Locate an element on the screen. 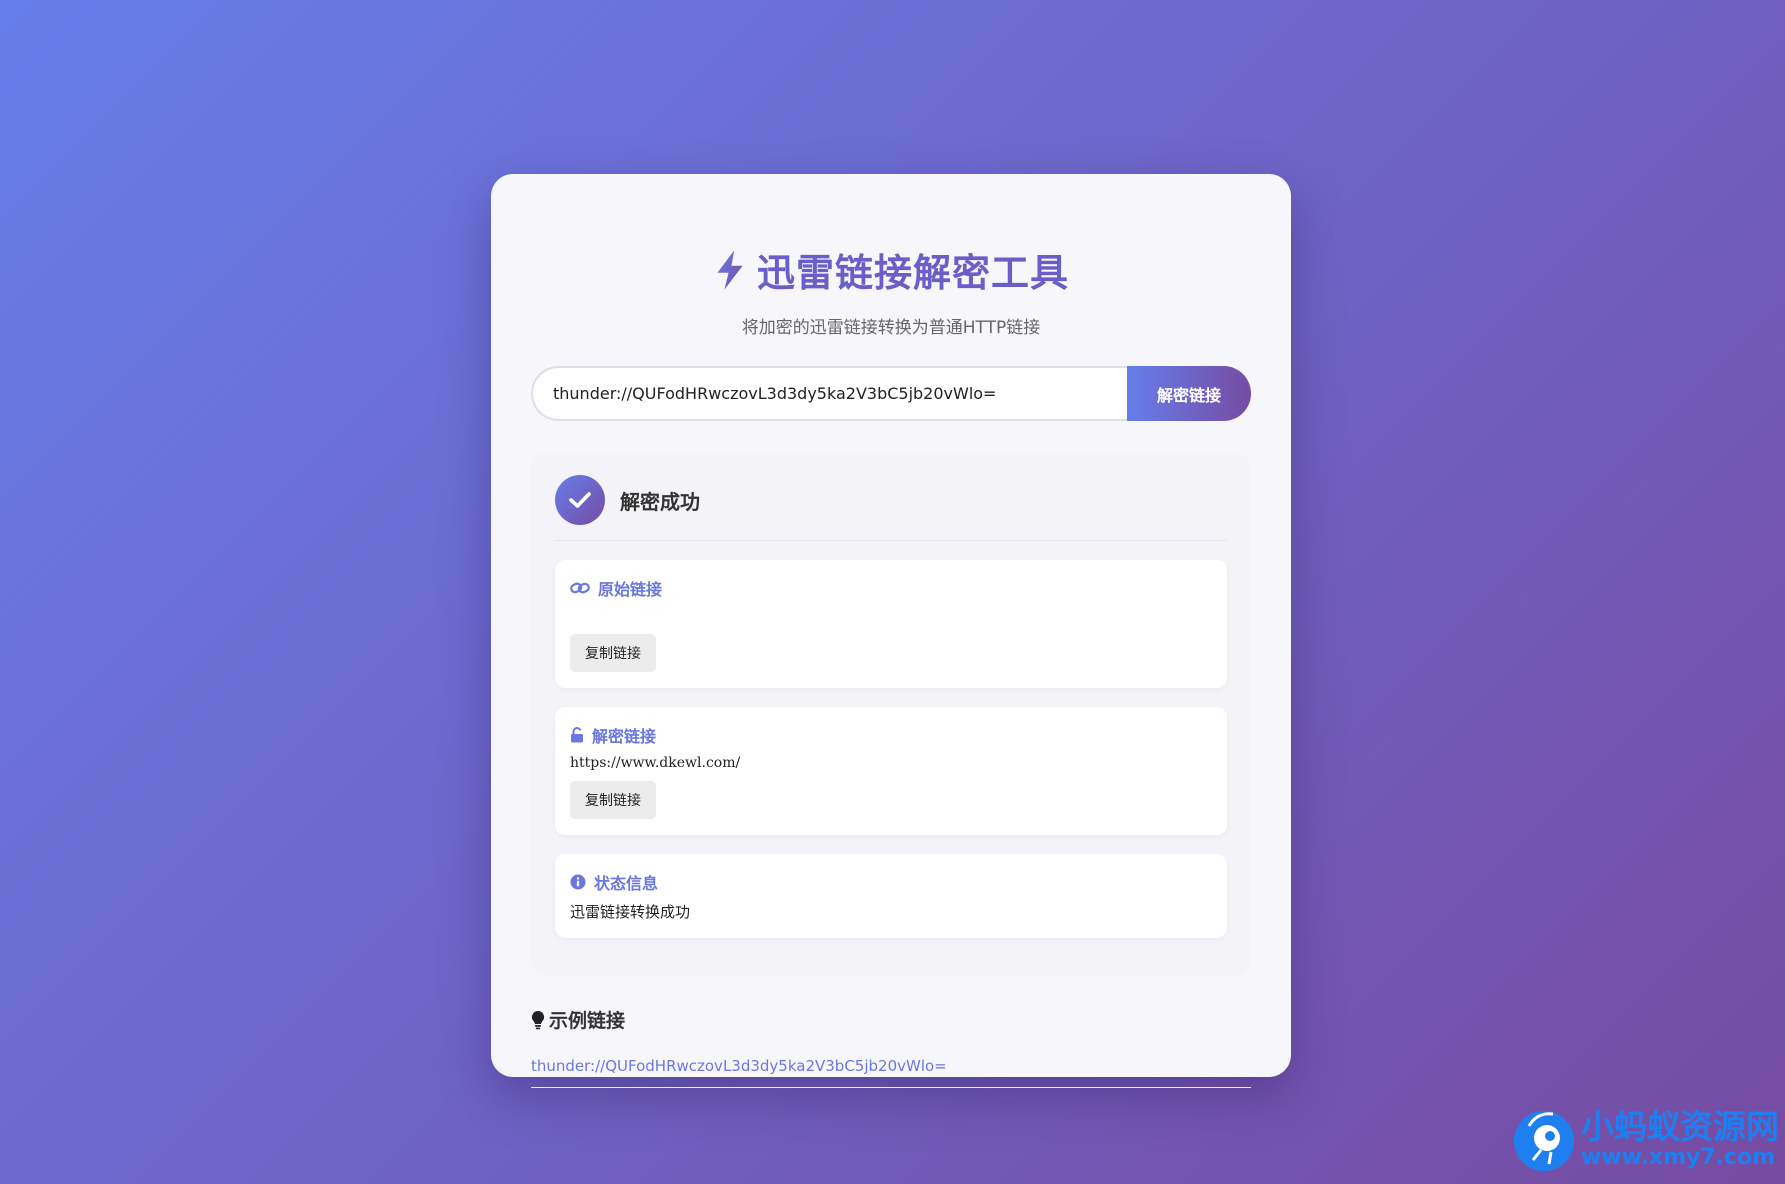  lightbulb-icon is located at coordinates (538, 1019).